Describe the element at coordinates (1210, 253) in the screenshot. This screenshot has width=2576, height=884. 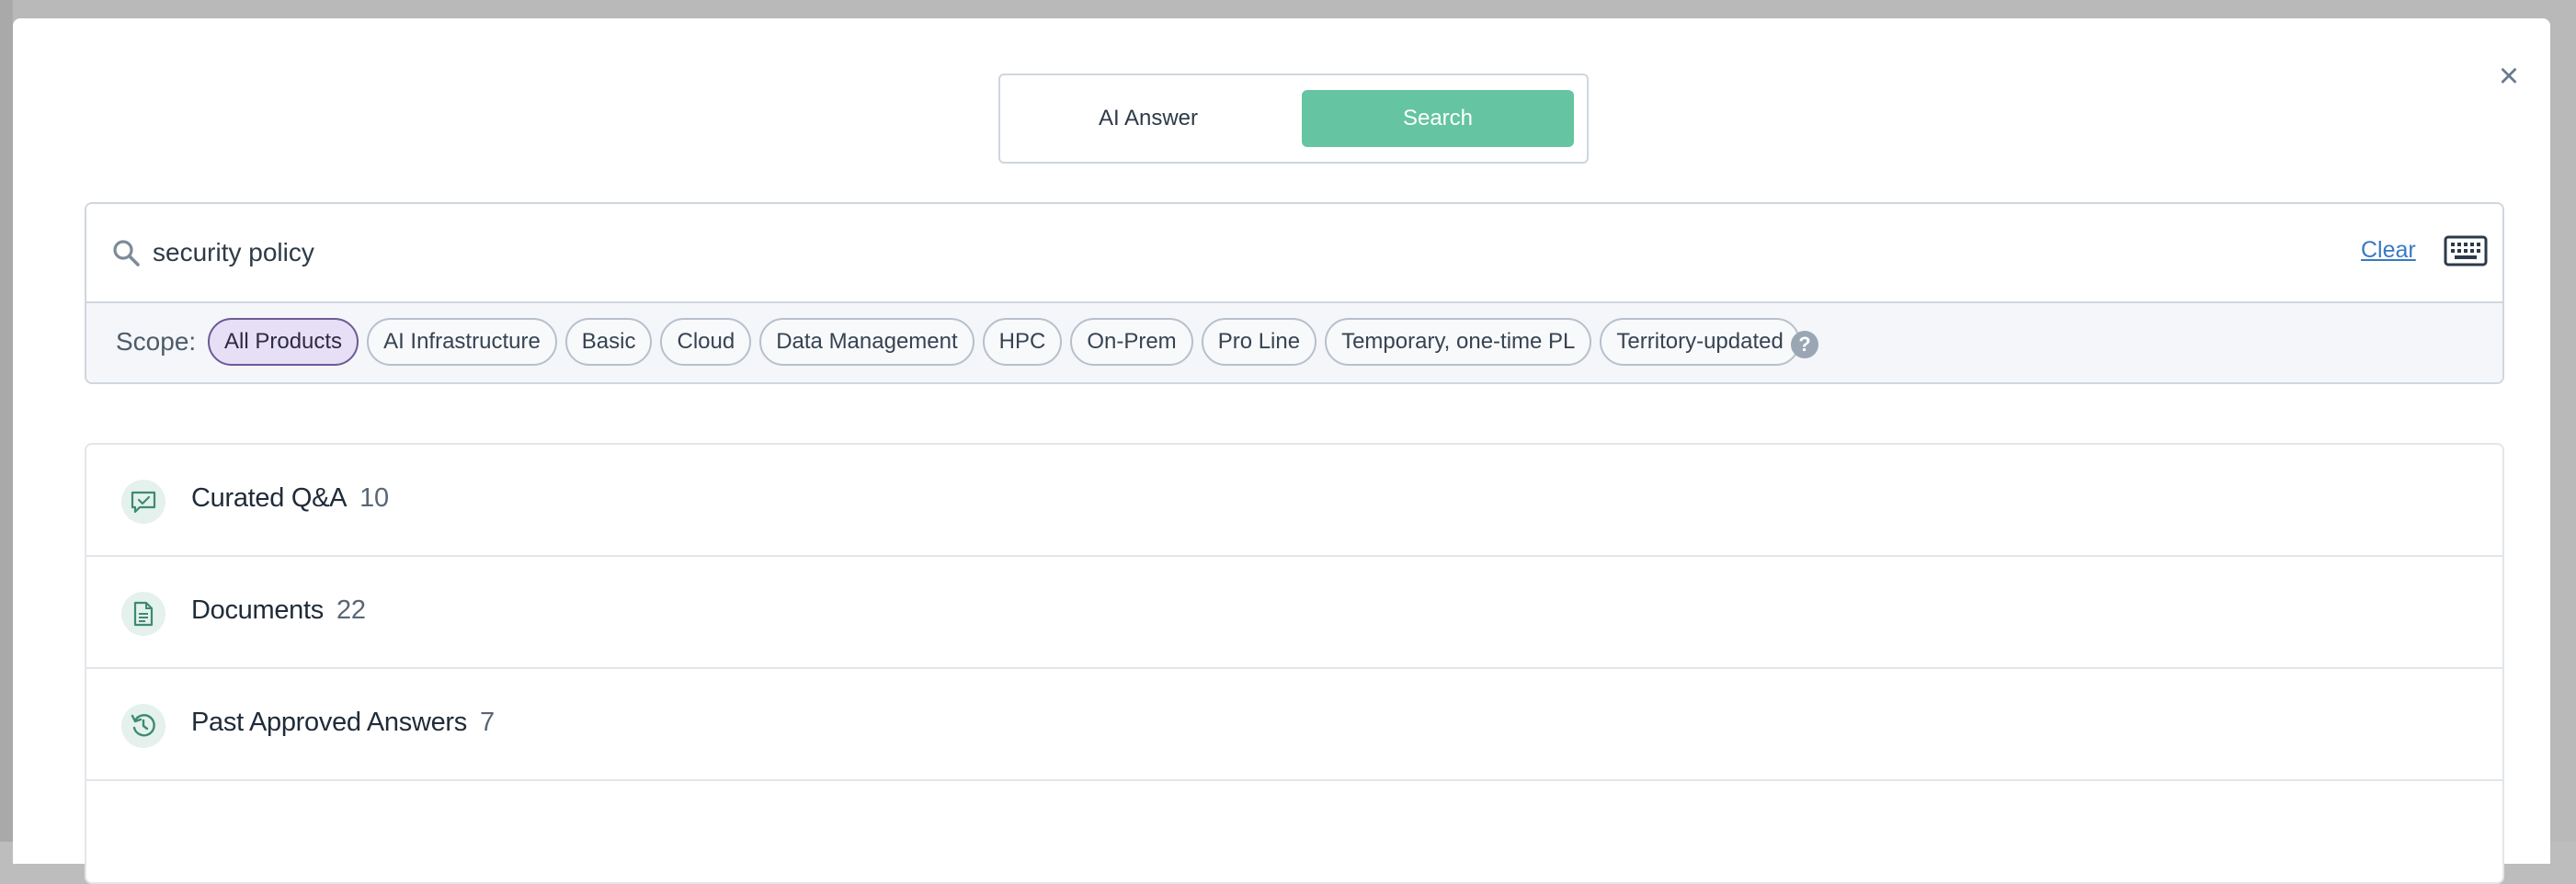
I see `search-input` at that location.